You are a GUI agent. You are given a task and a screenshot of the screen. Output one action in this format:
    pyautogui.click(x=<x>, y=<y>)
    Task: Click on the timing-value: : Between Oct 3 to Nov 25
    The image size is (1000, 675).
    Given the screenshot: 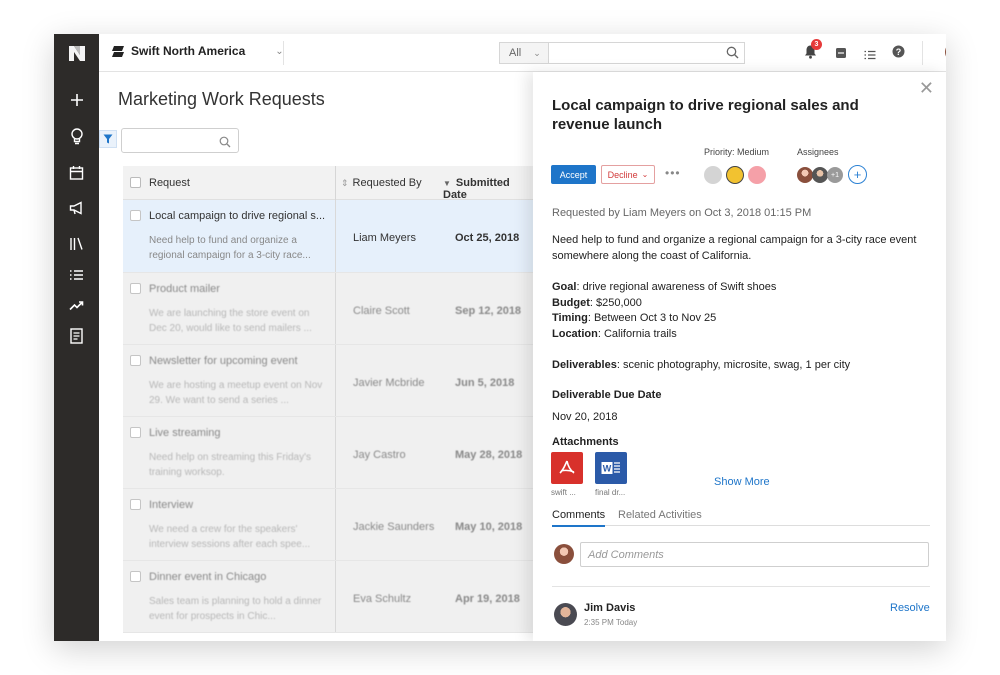 What is the action you would take?
    pyautogui.click(x=652, y=318)
    